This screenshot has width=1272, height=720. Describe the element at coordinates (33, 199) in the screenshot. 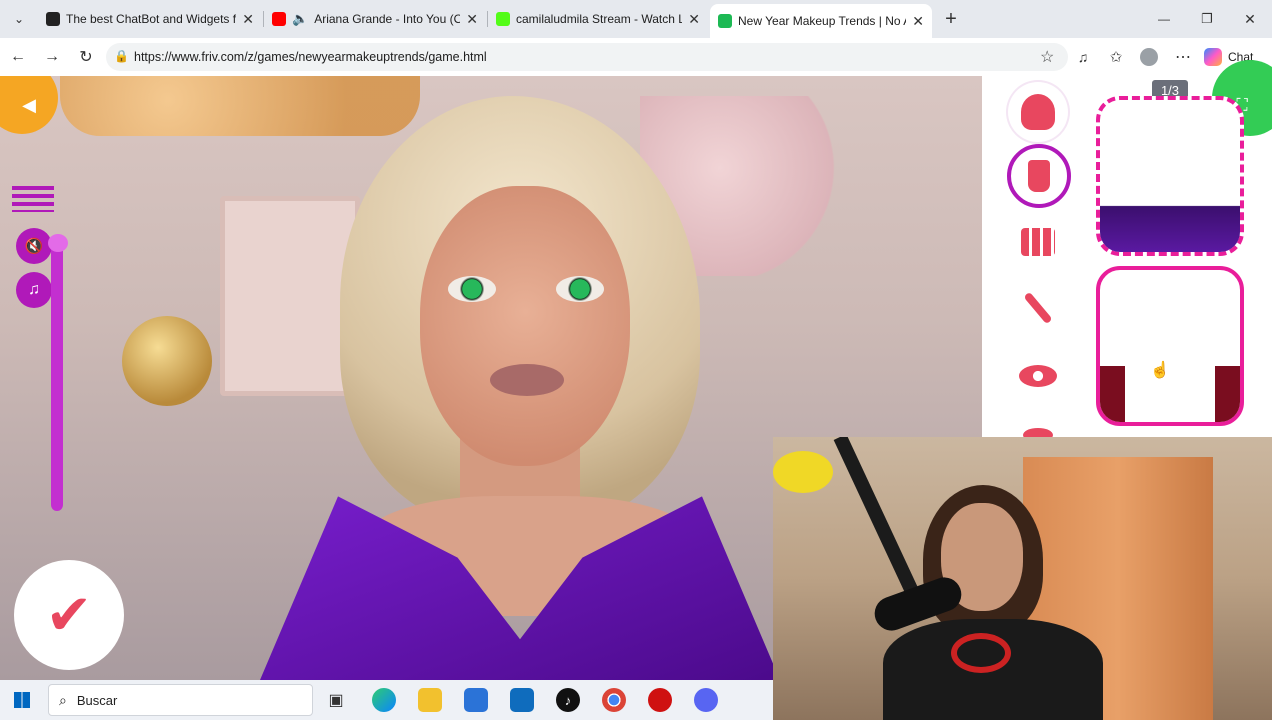

I see `menu-hamburger-icon` at that location.